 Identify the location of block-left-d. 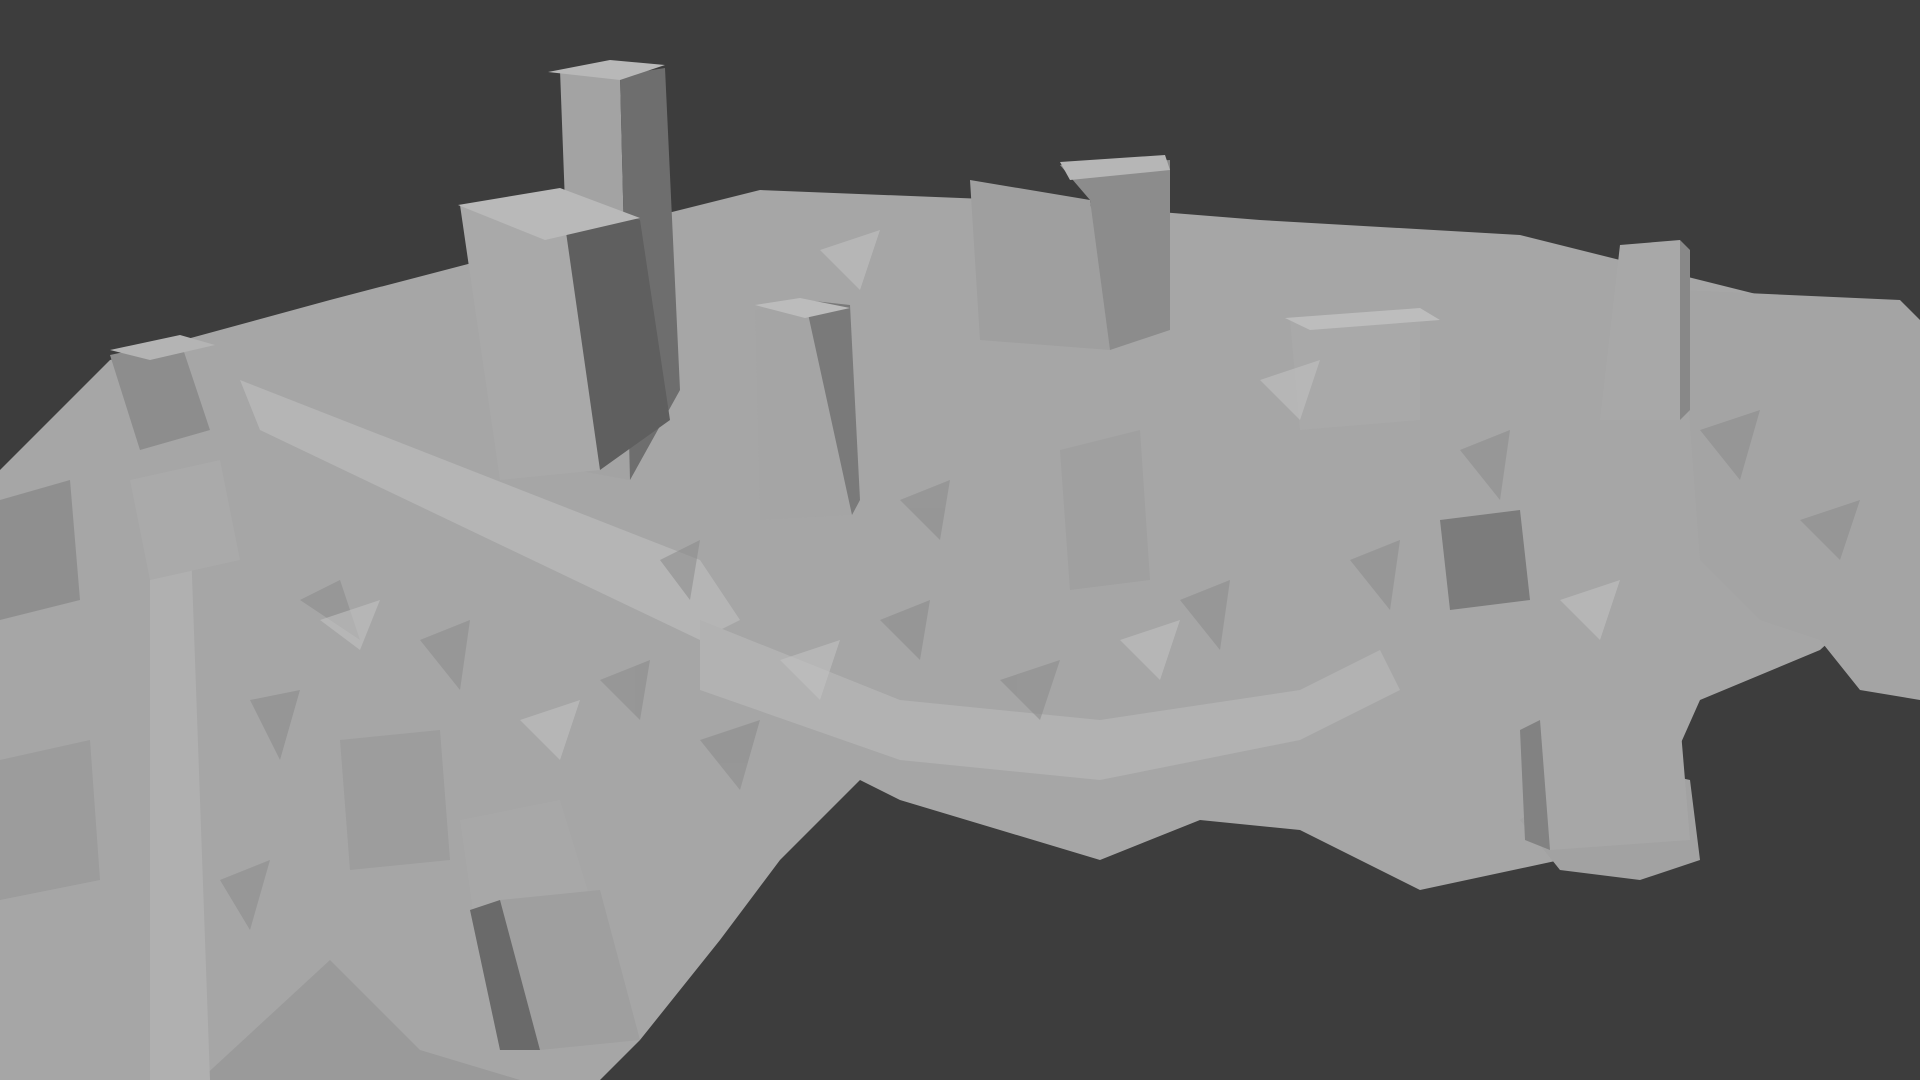
(50, 820).